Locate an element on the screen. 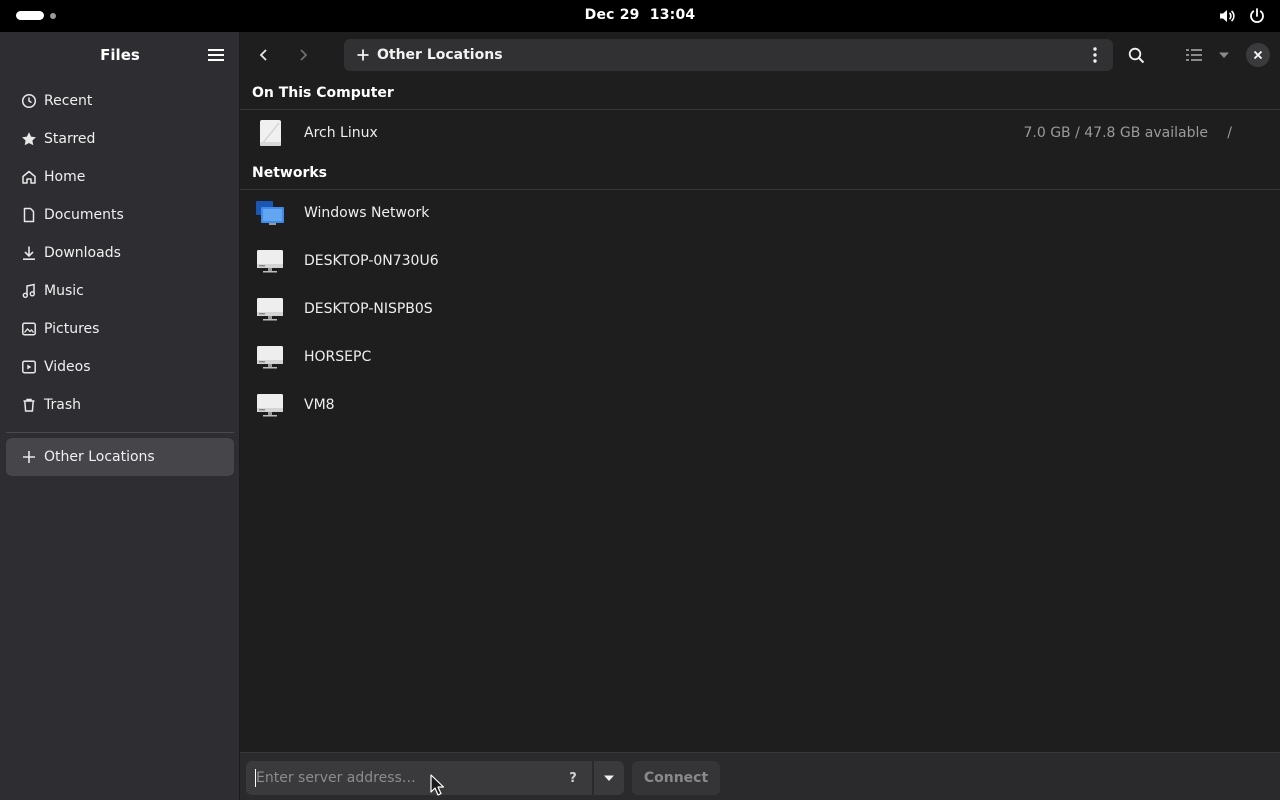  recent-servers-dropdown is located at coordinates (609, 778).